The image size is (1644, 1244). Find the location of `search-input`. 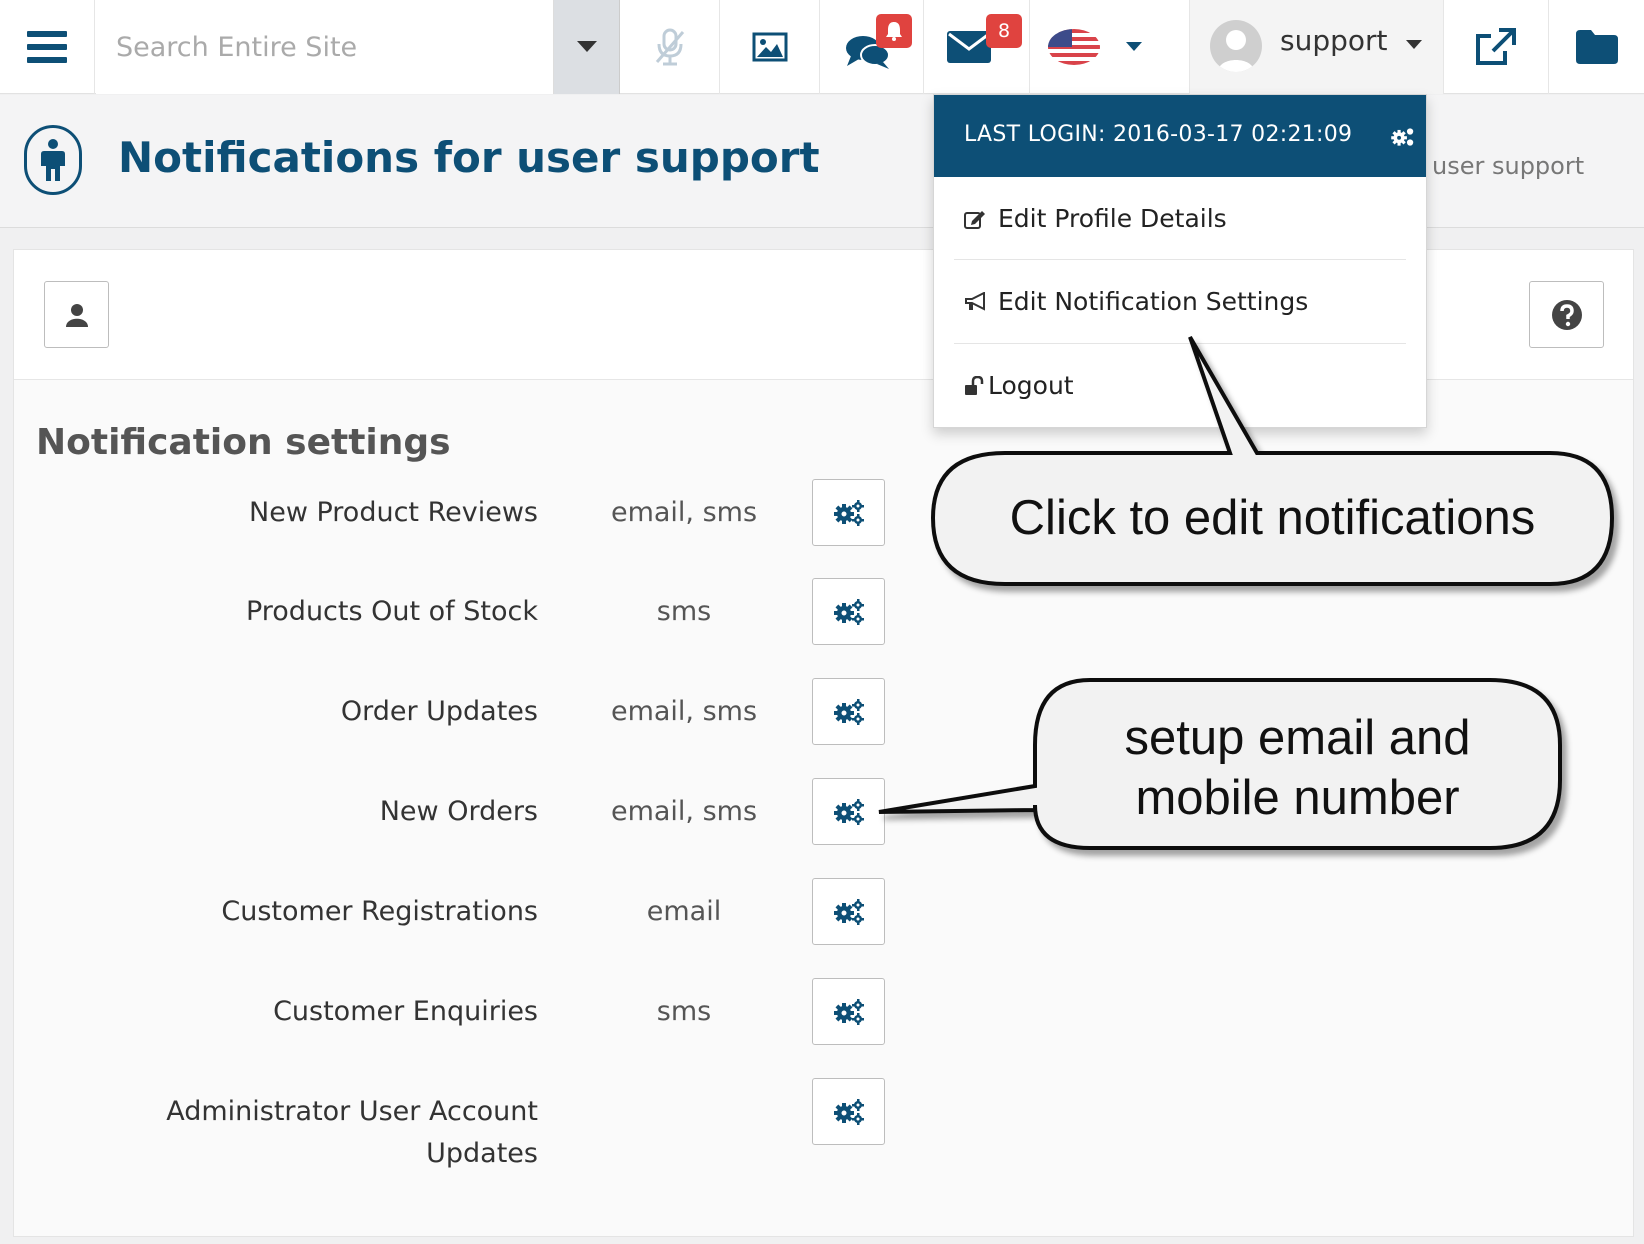

search-input is located at coordinates (325, 47).